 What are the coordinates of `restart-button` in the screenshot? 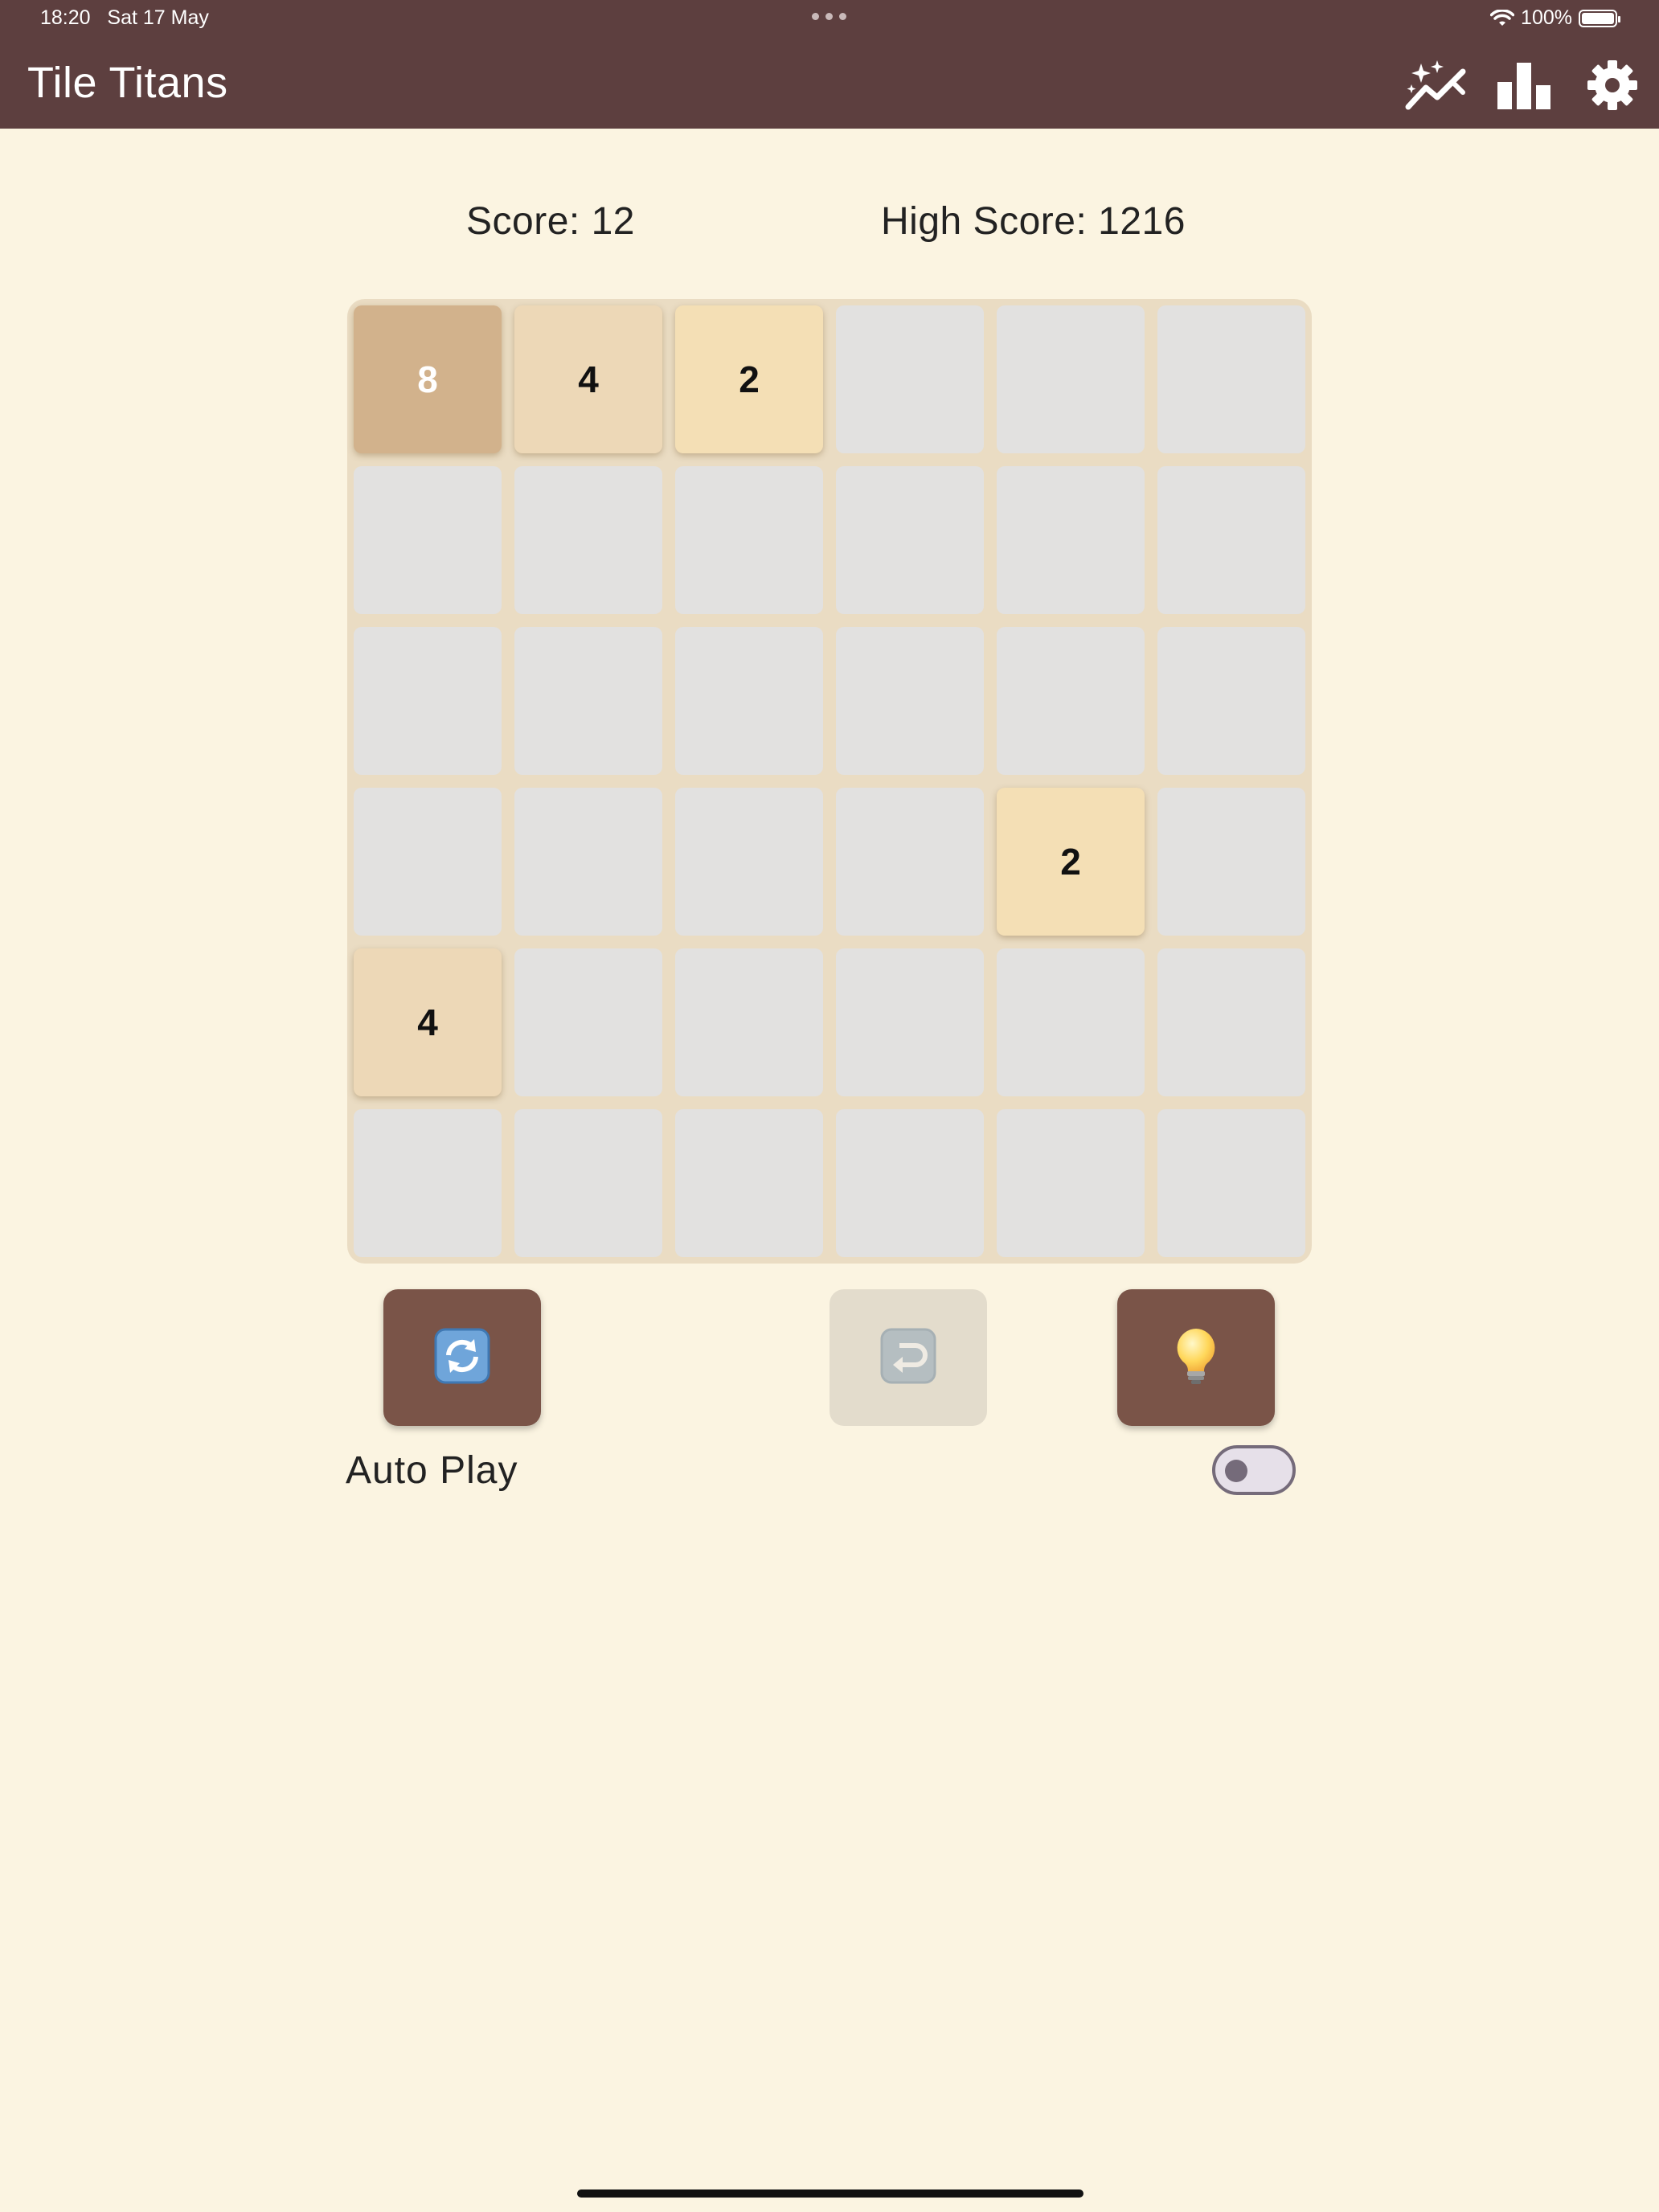 It's located at (462, 1357).